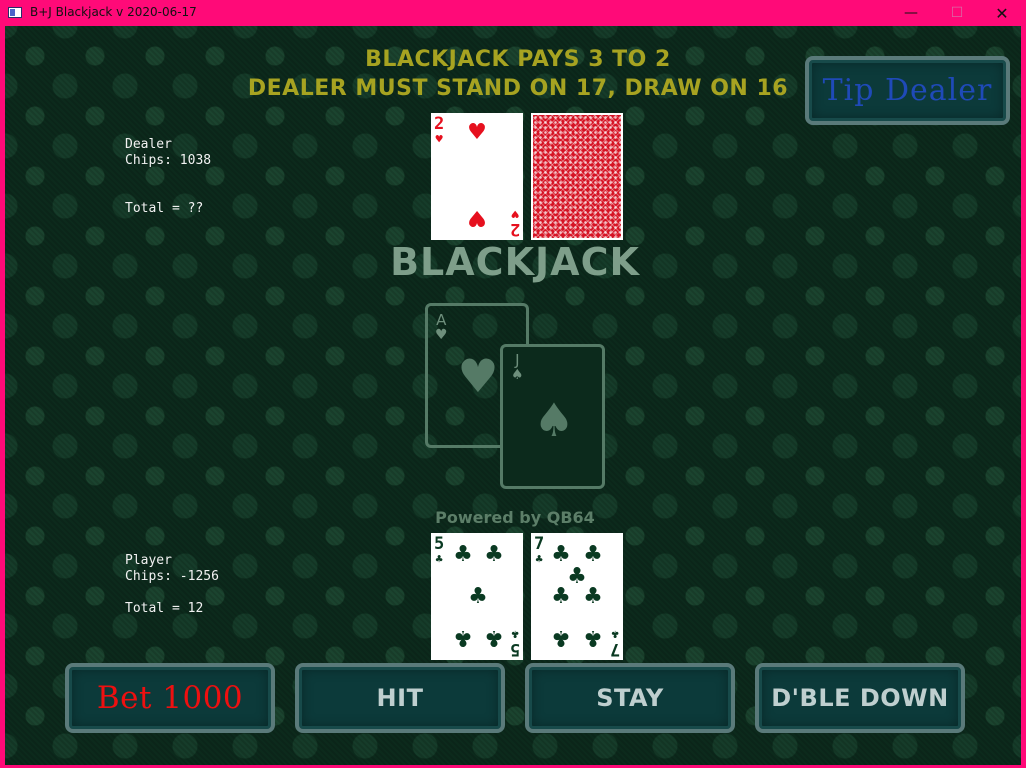 The image size is (1026, 768). What do you see at coordinates (577, 596) in the screenshot?
I see `player-card-2: 7 ♣ ♣ ♣ ♣ ♣ ♣ ♣ ♣ 7 ♣` at bounding box center [577, 596].